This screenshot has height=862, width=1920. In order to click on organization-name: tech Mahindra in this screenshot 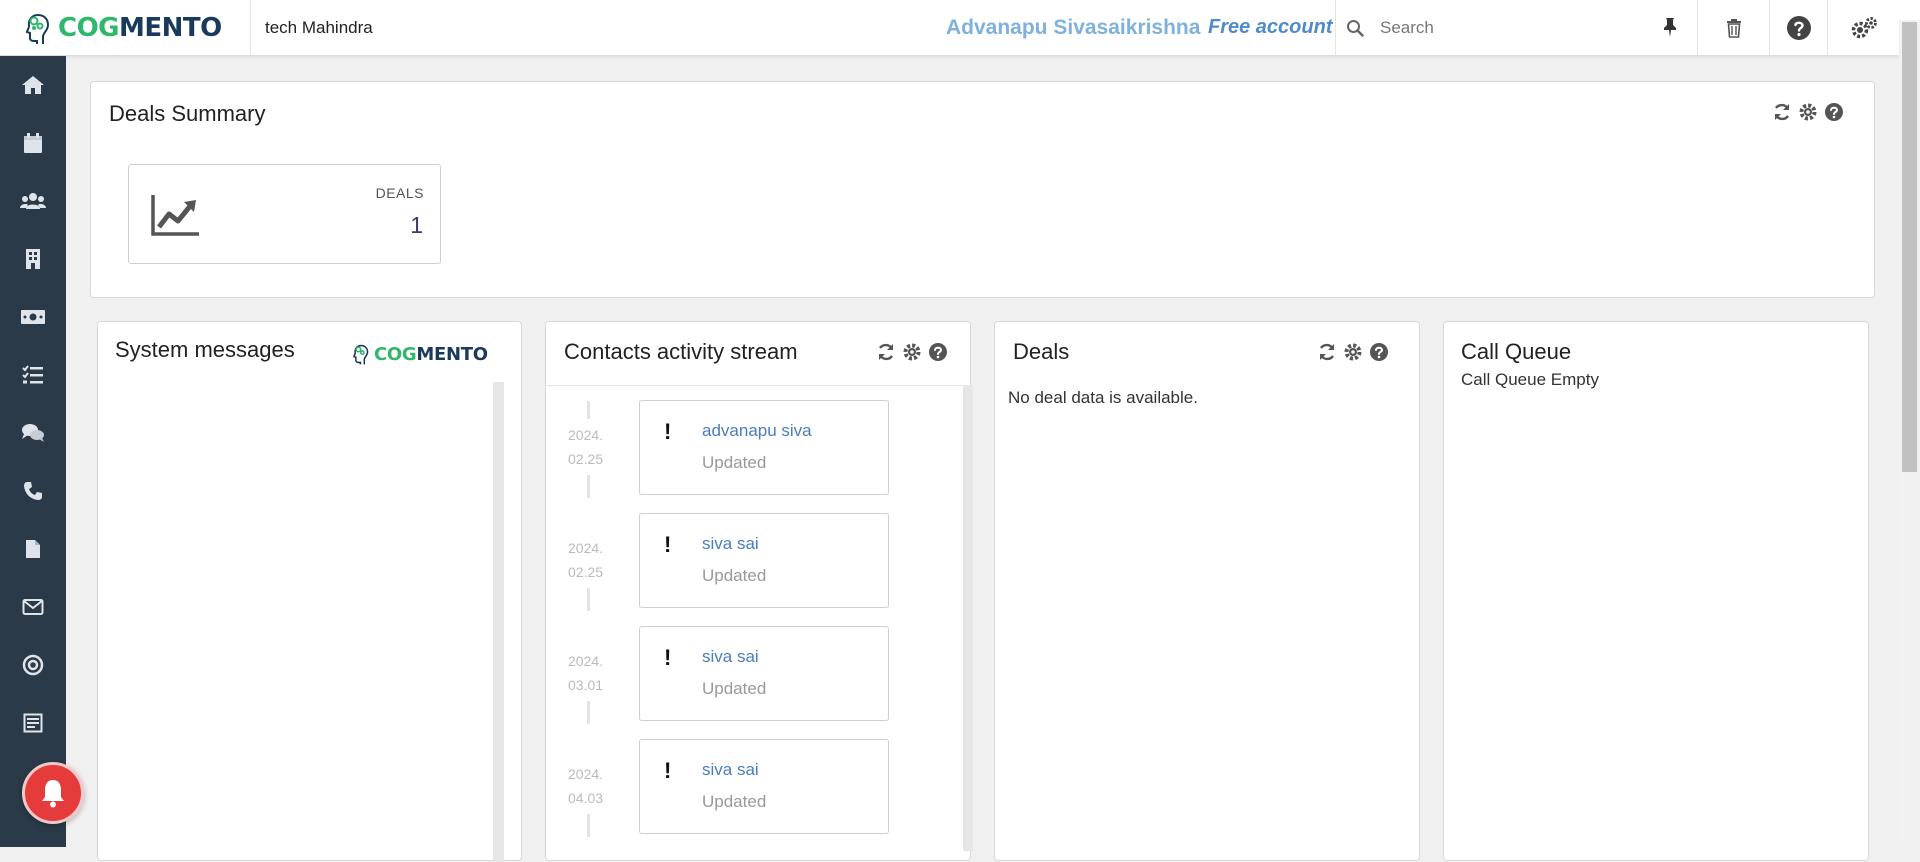, I will do `click(311, 28)`.